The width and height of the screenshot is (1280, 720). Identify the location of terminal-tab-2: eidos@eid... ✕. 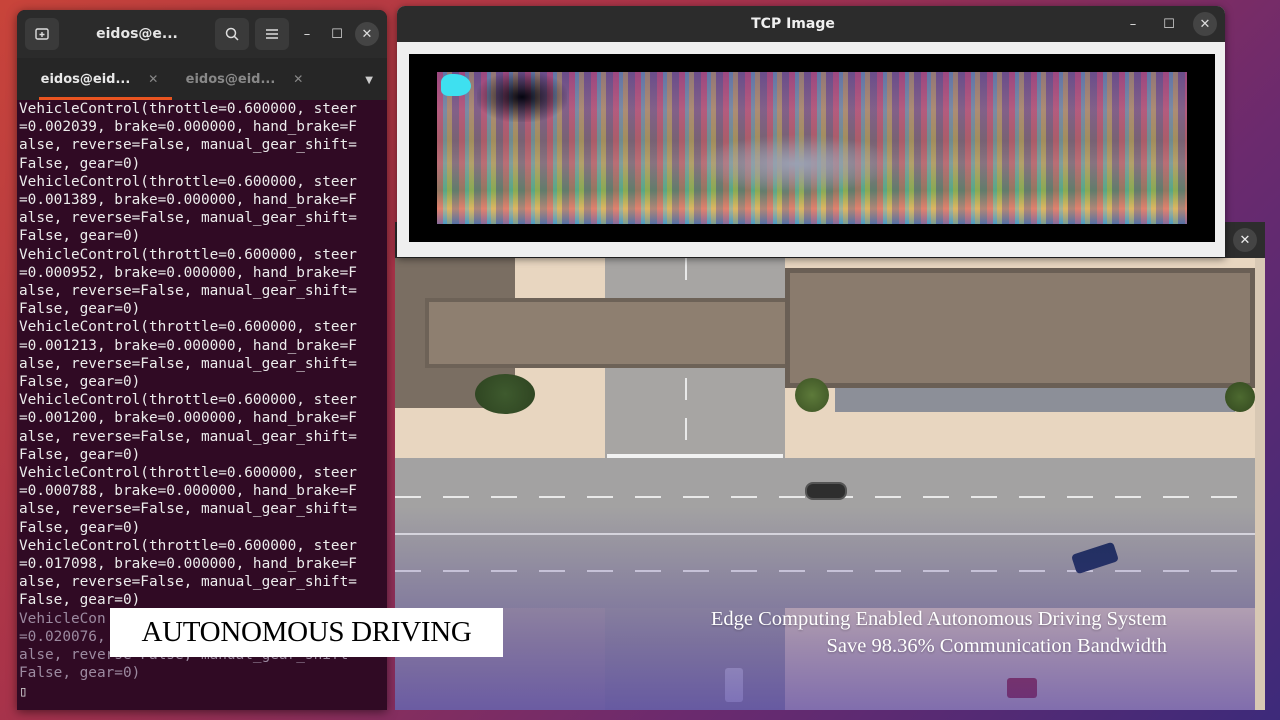
(244, 79).